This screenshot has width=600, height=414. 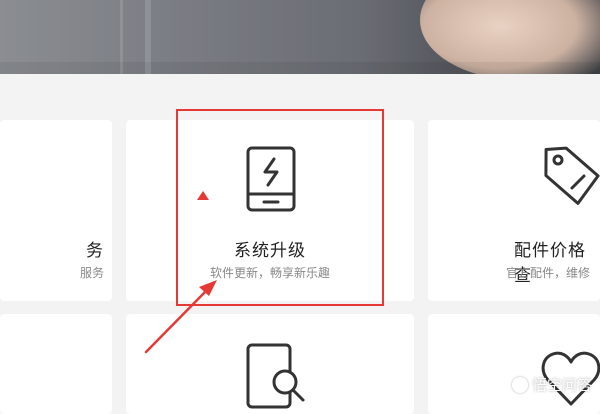 I want to click on phone-search-icon, so click(x=275, y=376).